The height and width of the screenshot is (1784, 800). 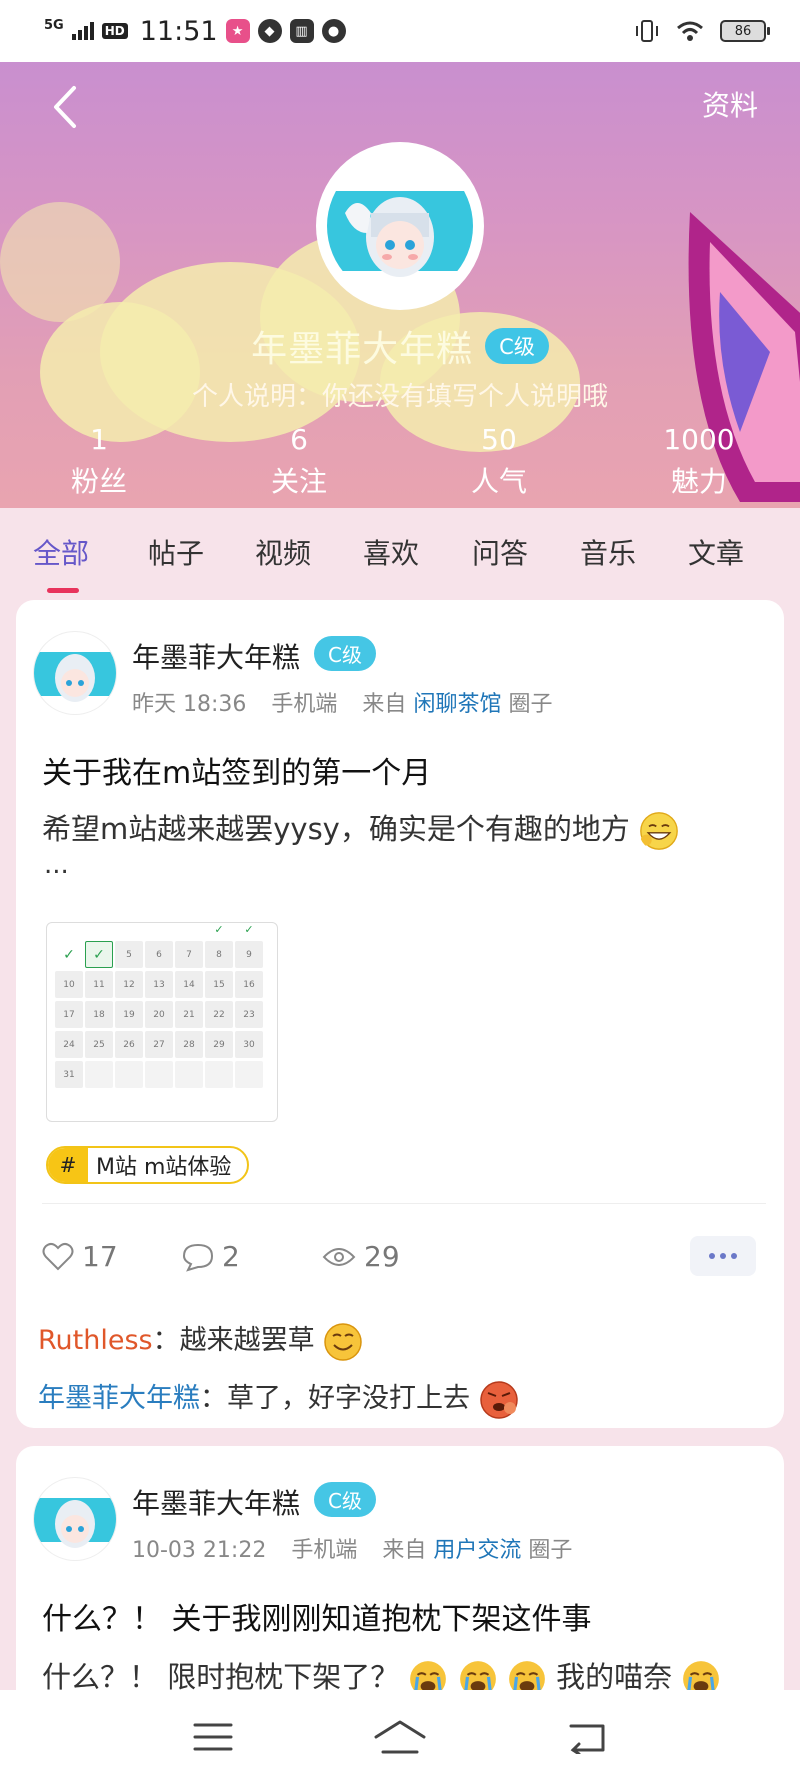 I want to click on active-tab-indicator, so click(x=63, y=590).